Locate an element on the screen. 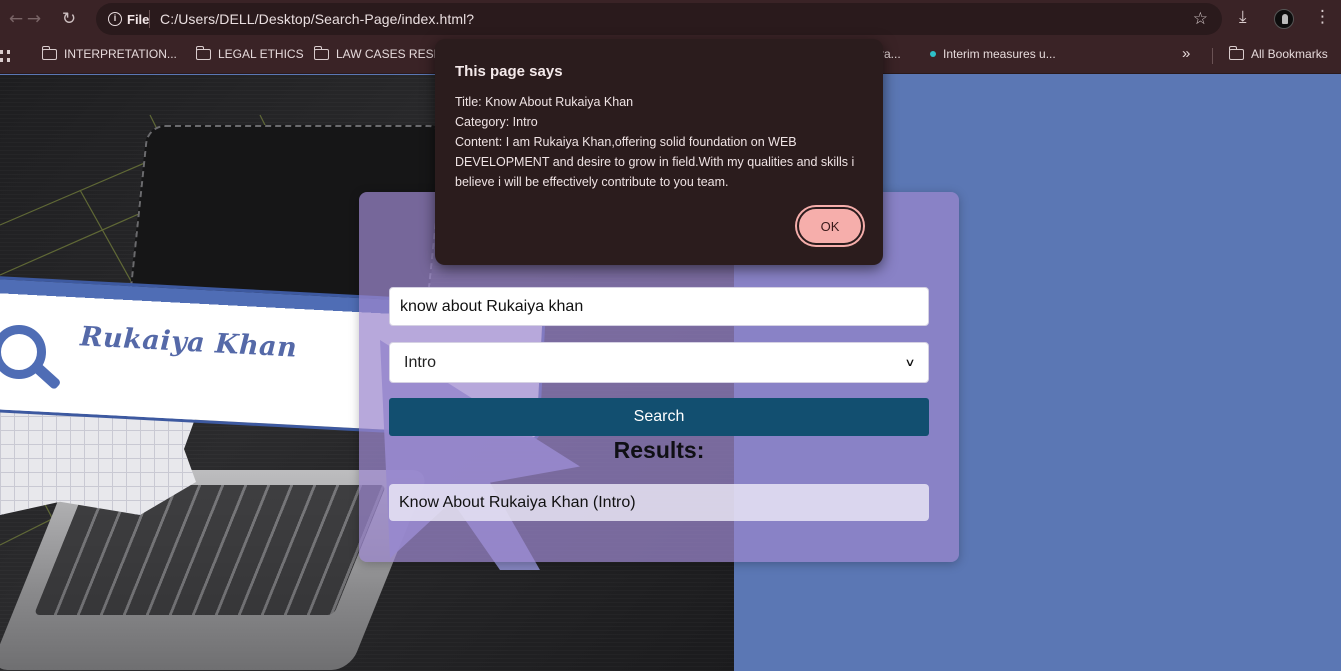 The height and width of the screenshot is (671, 1341). dialog-title: This page says is located at coordinates (509, 71).